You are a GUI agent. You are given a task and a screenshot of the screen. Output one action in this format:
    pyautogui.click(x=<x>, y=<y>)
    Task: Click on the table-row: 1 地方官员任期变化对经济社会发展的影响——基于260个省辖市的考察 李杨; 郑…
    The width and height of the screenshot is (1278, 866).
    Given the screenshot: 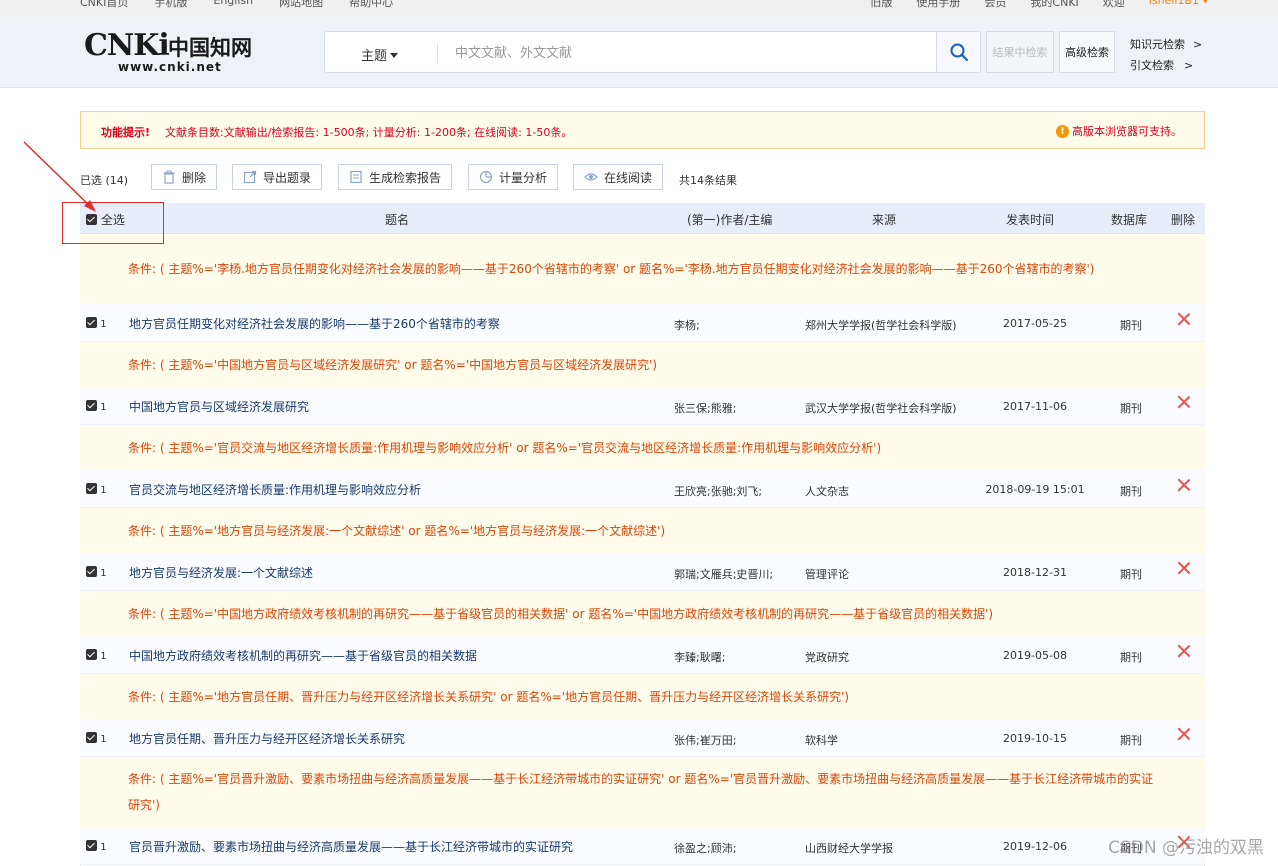 What is the action you would take?
    pyautogui.click(x=642, y=323)
    